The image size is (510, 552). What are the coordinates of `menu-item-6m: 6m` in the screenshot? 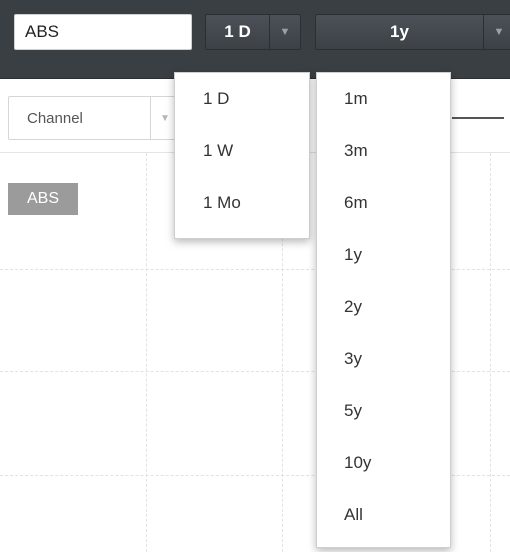 It's located at (383, 203).